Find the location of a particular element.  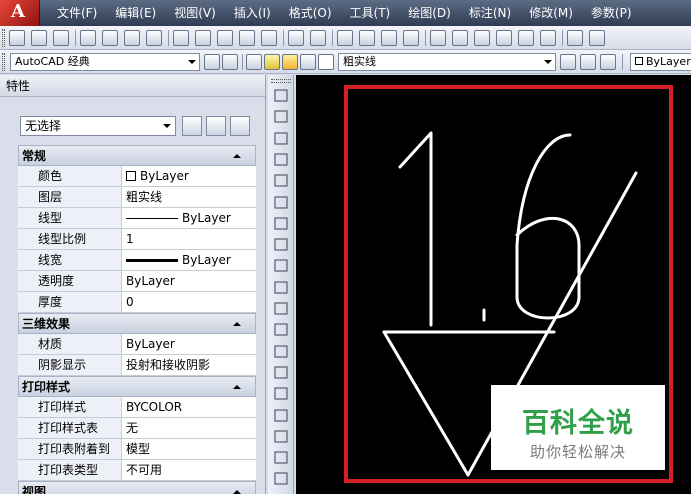

tool-palettes-icon is located at coordinates (482, 38).